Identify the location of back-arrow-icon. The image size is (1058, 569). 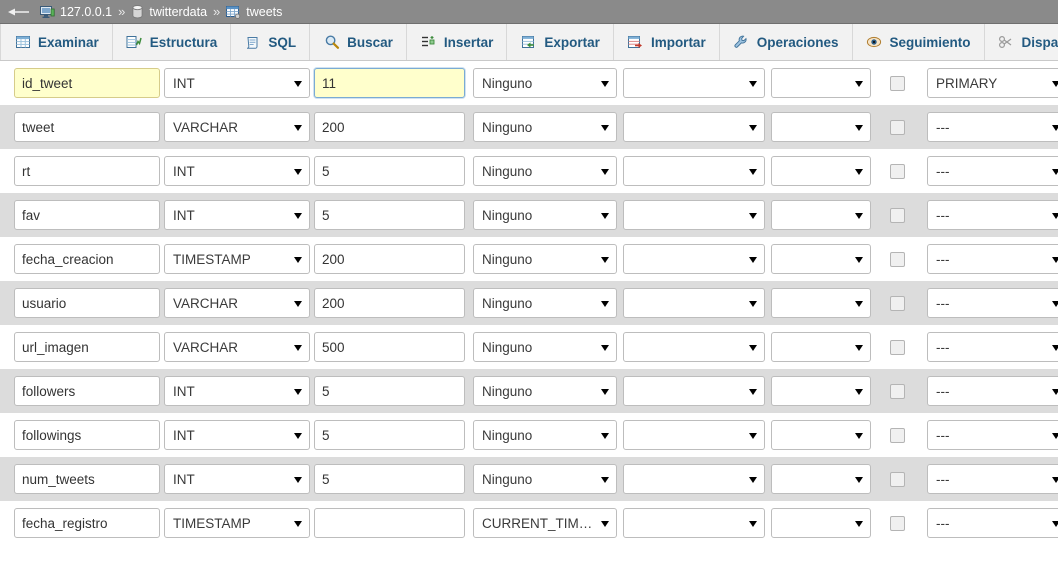
(19, 12).